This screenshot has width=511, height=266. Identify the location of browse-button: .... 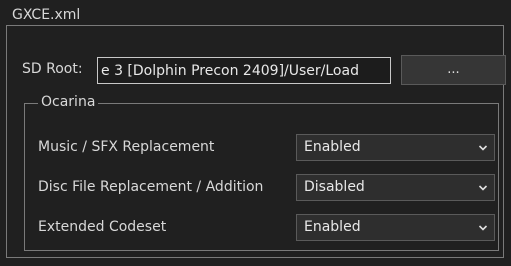
(453, 70).